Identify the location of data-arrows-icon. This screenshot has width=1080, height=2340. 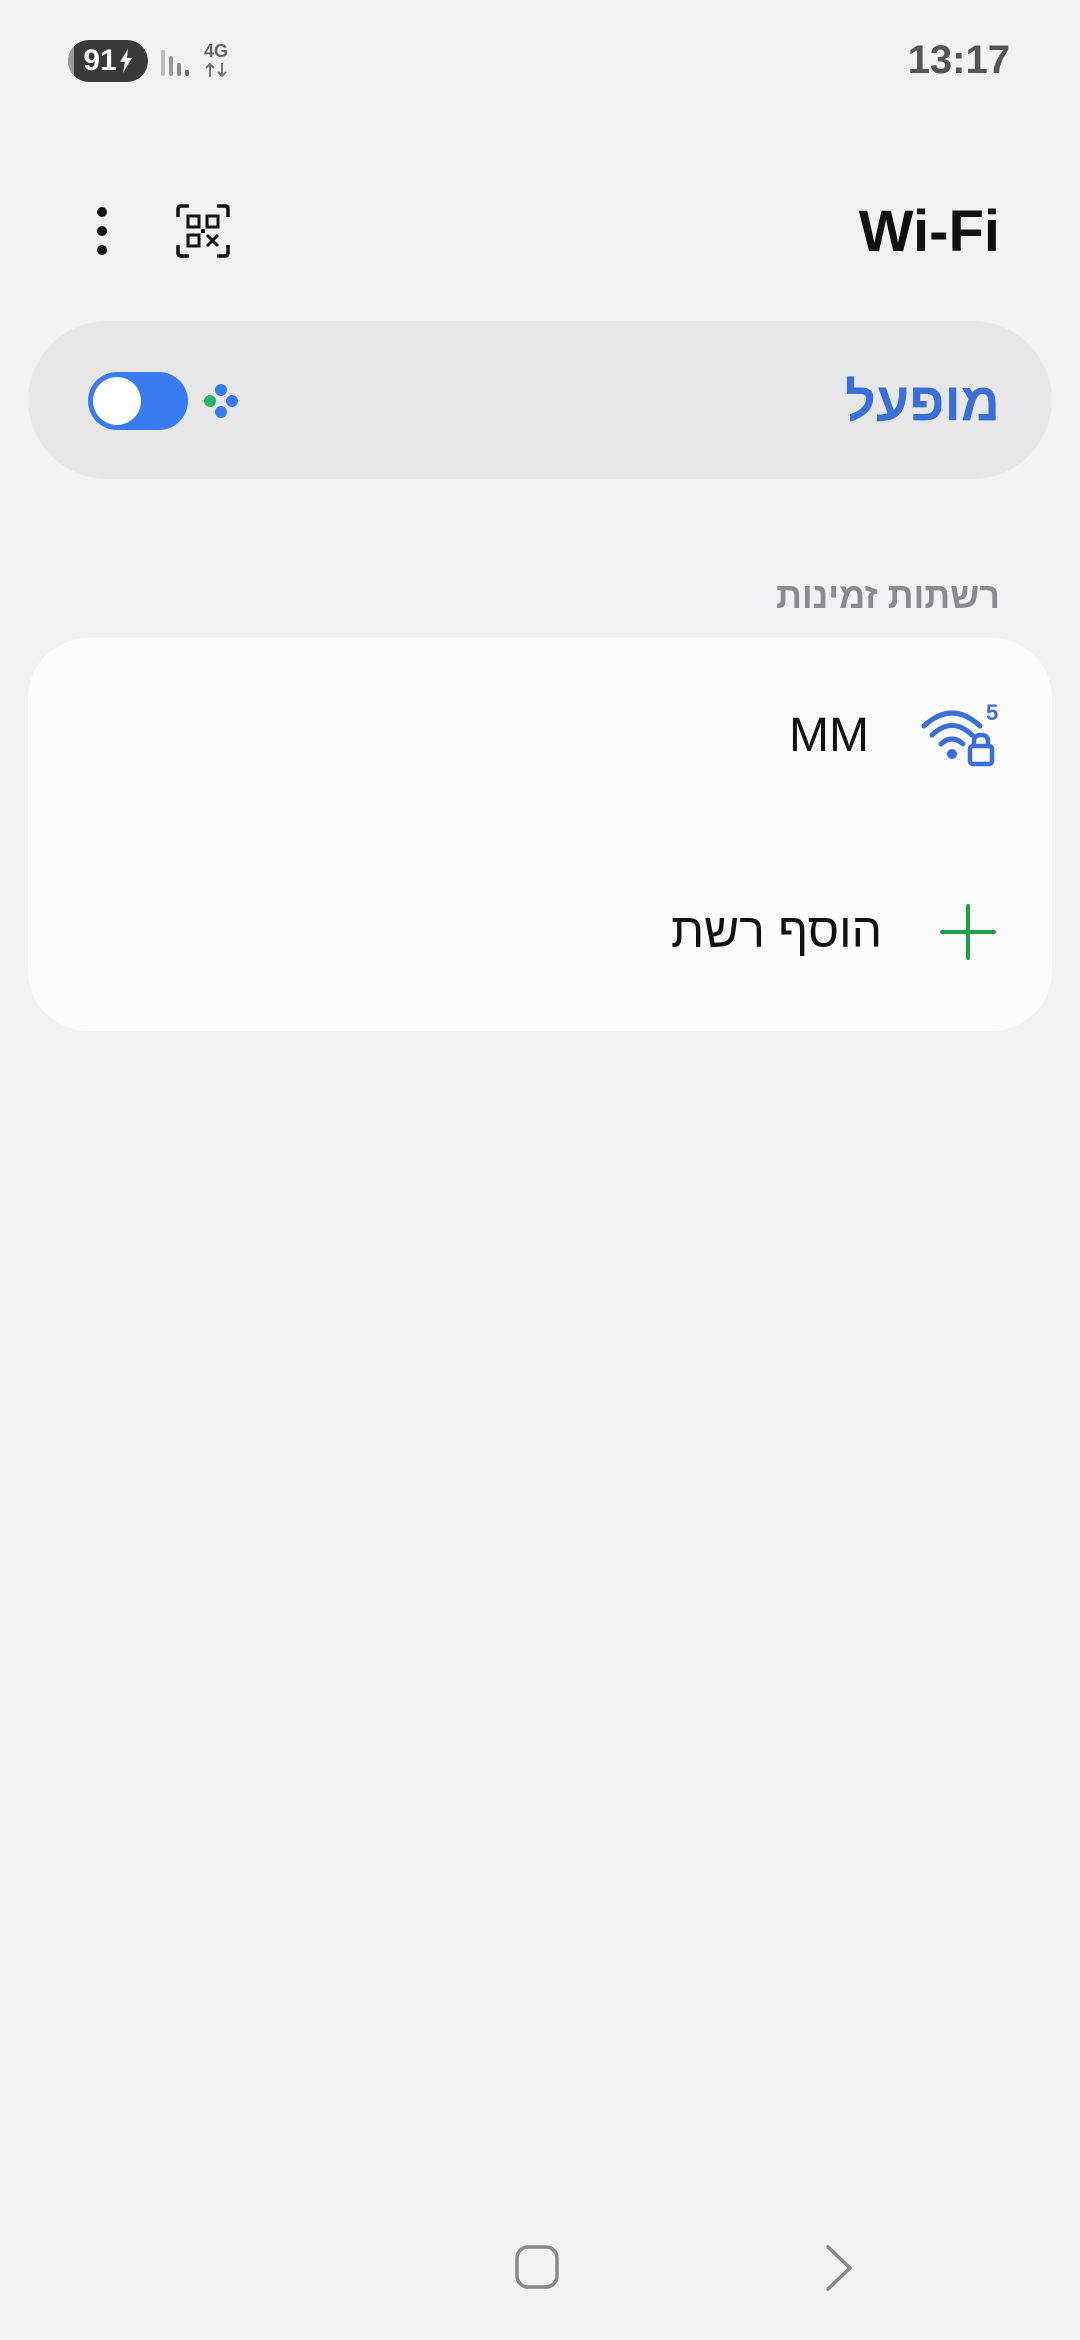
(216, 70).